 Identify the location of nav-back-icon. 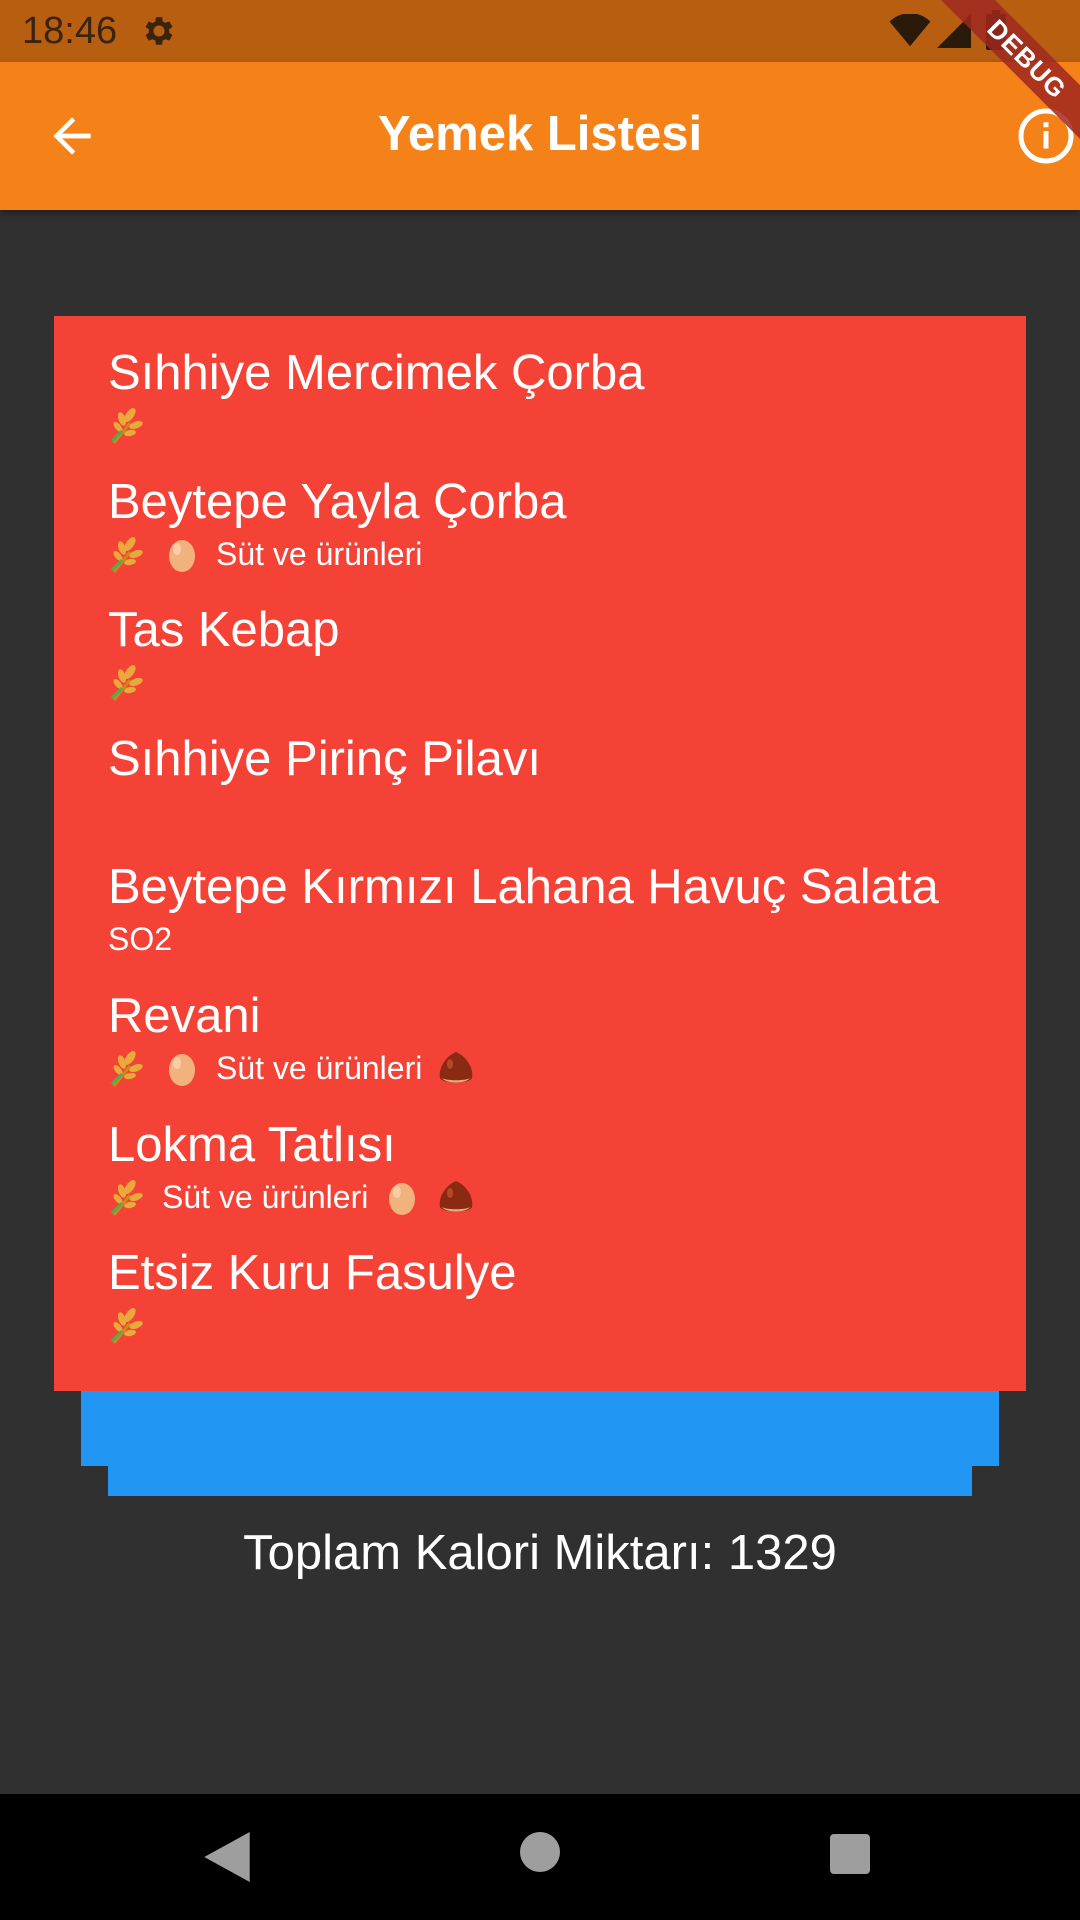
(227, 1857).